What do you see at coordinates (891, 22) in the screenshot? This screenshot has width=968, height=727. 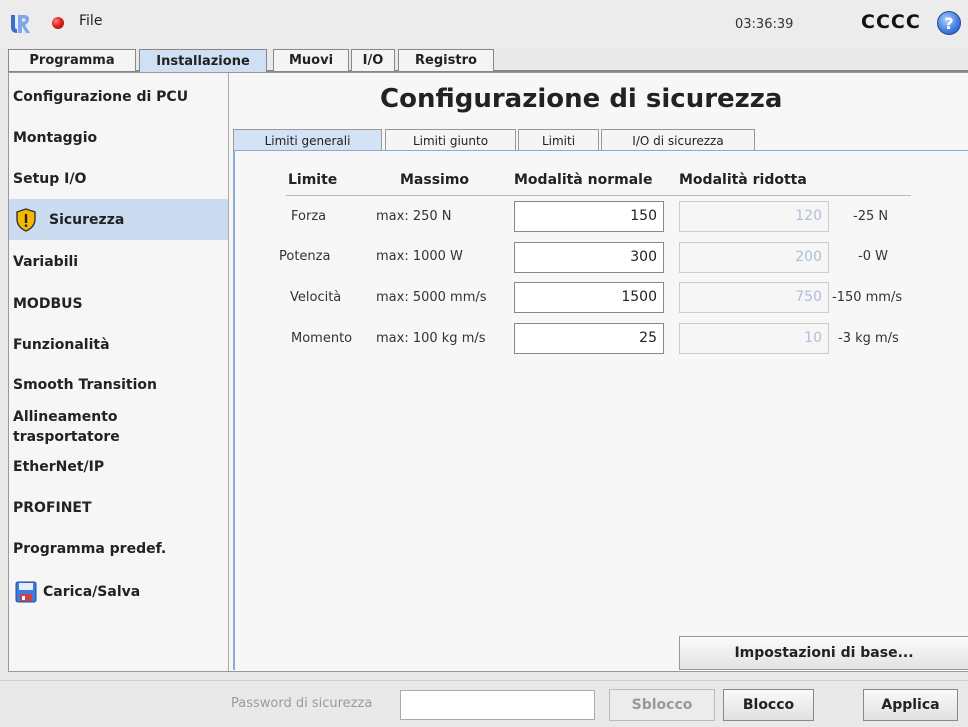 I see `robot-name: CCCC` at bounding box center [891, 22].